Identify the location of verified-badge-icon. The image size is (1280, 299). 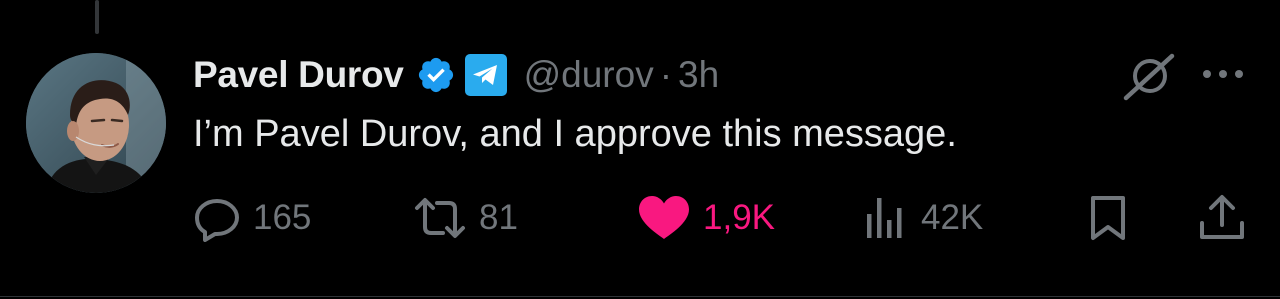
(436, 75).